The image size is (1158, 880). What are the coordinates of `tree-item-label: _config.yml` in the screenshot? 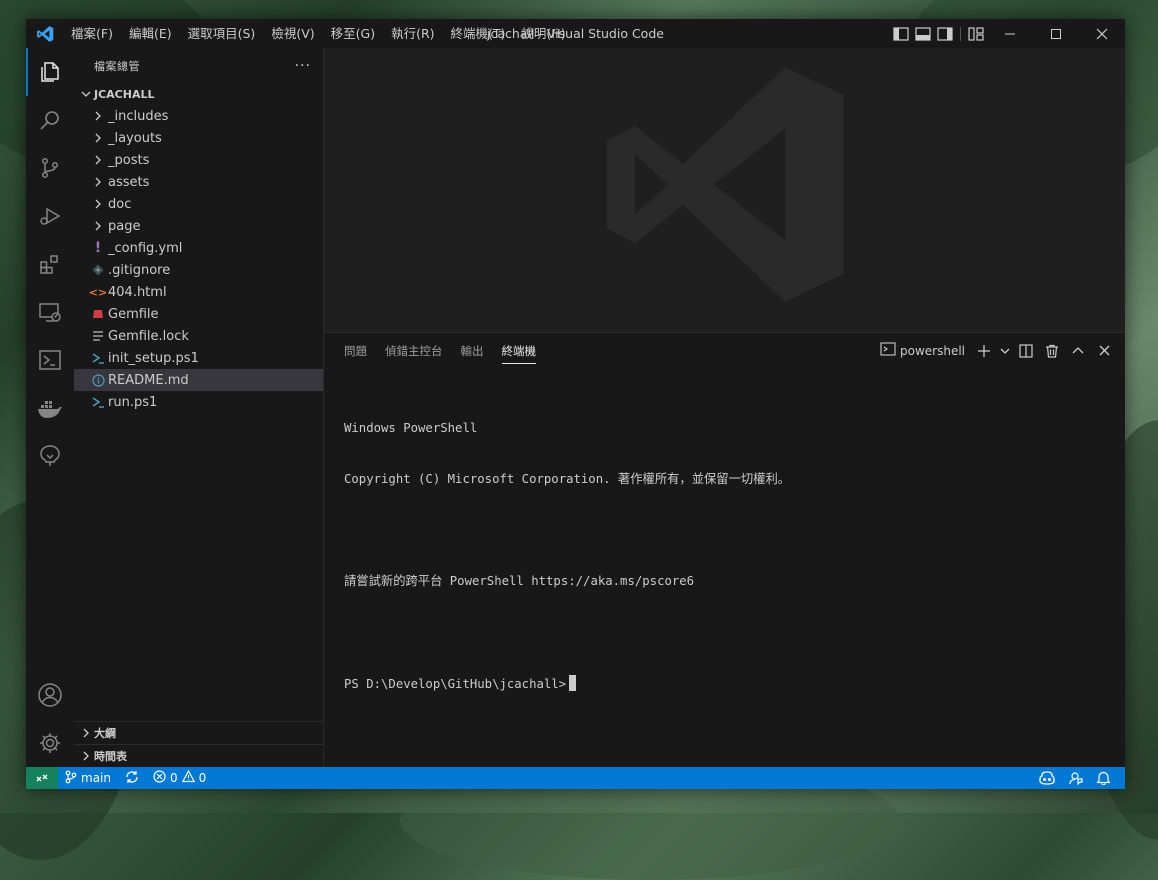 It's located at (145, 248).